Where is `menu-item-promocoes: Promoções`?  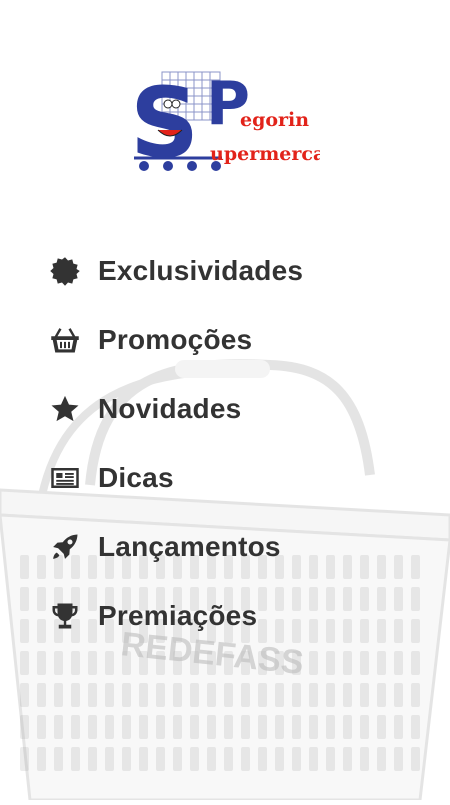 menu-item-promocoes: Promoções is located at coordinates (238, 339).